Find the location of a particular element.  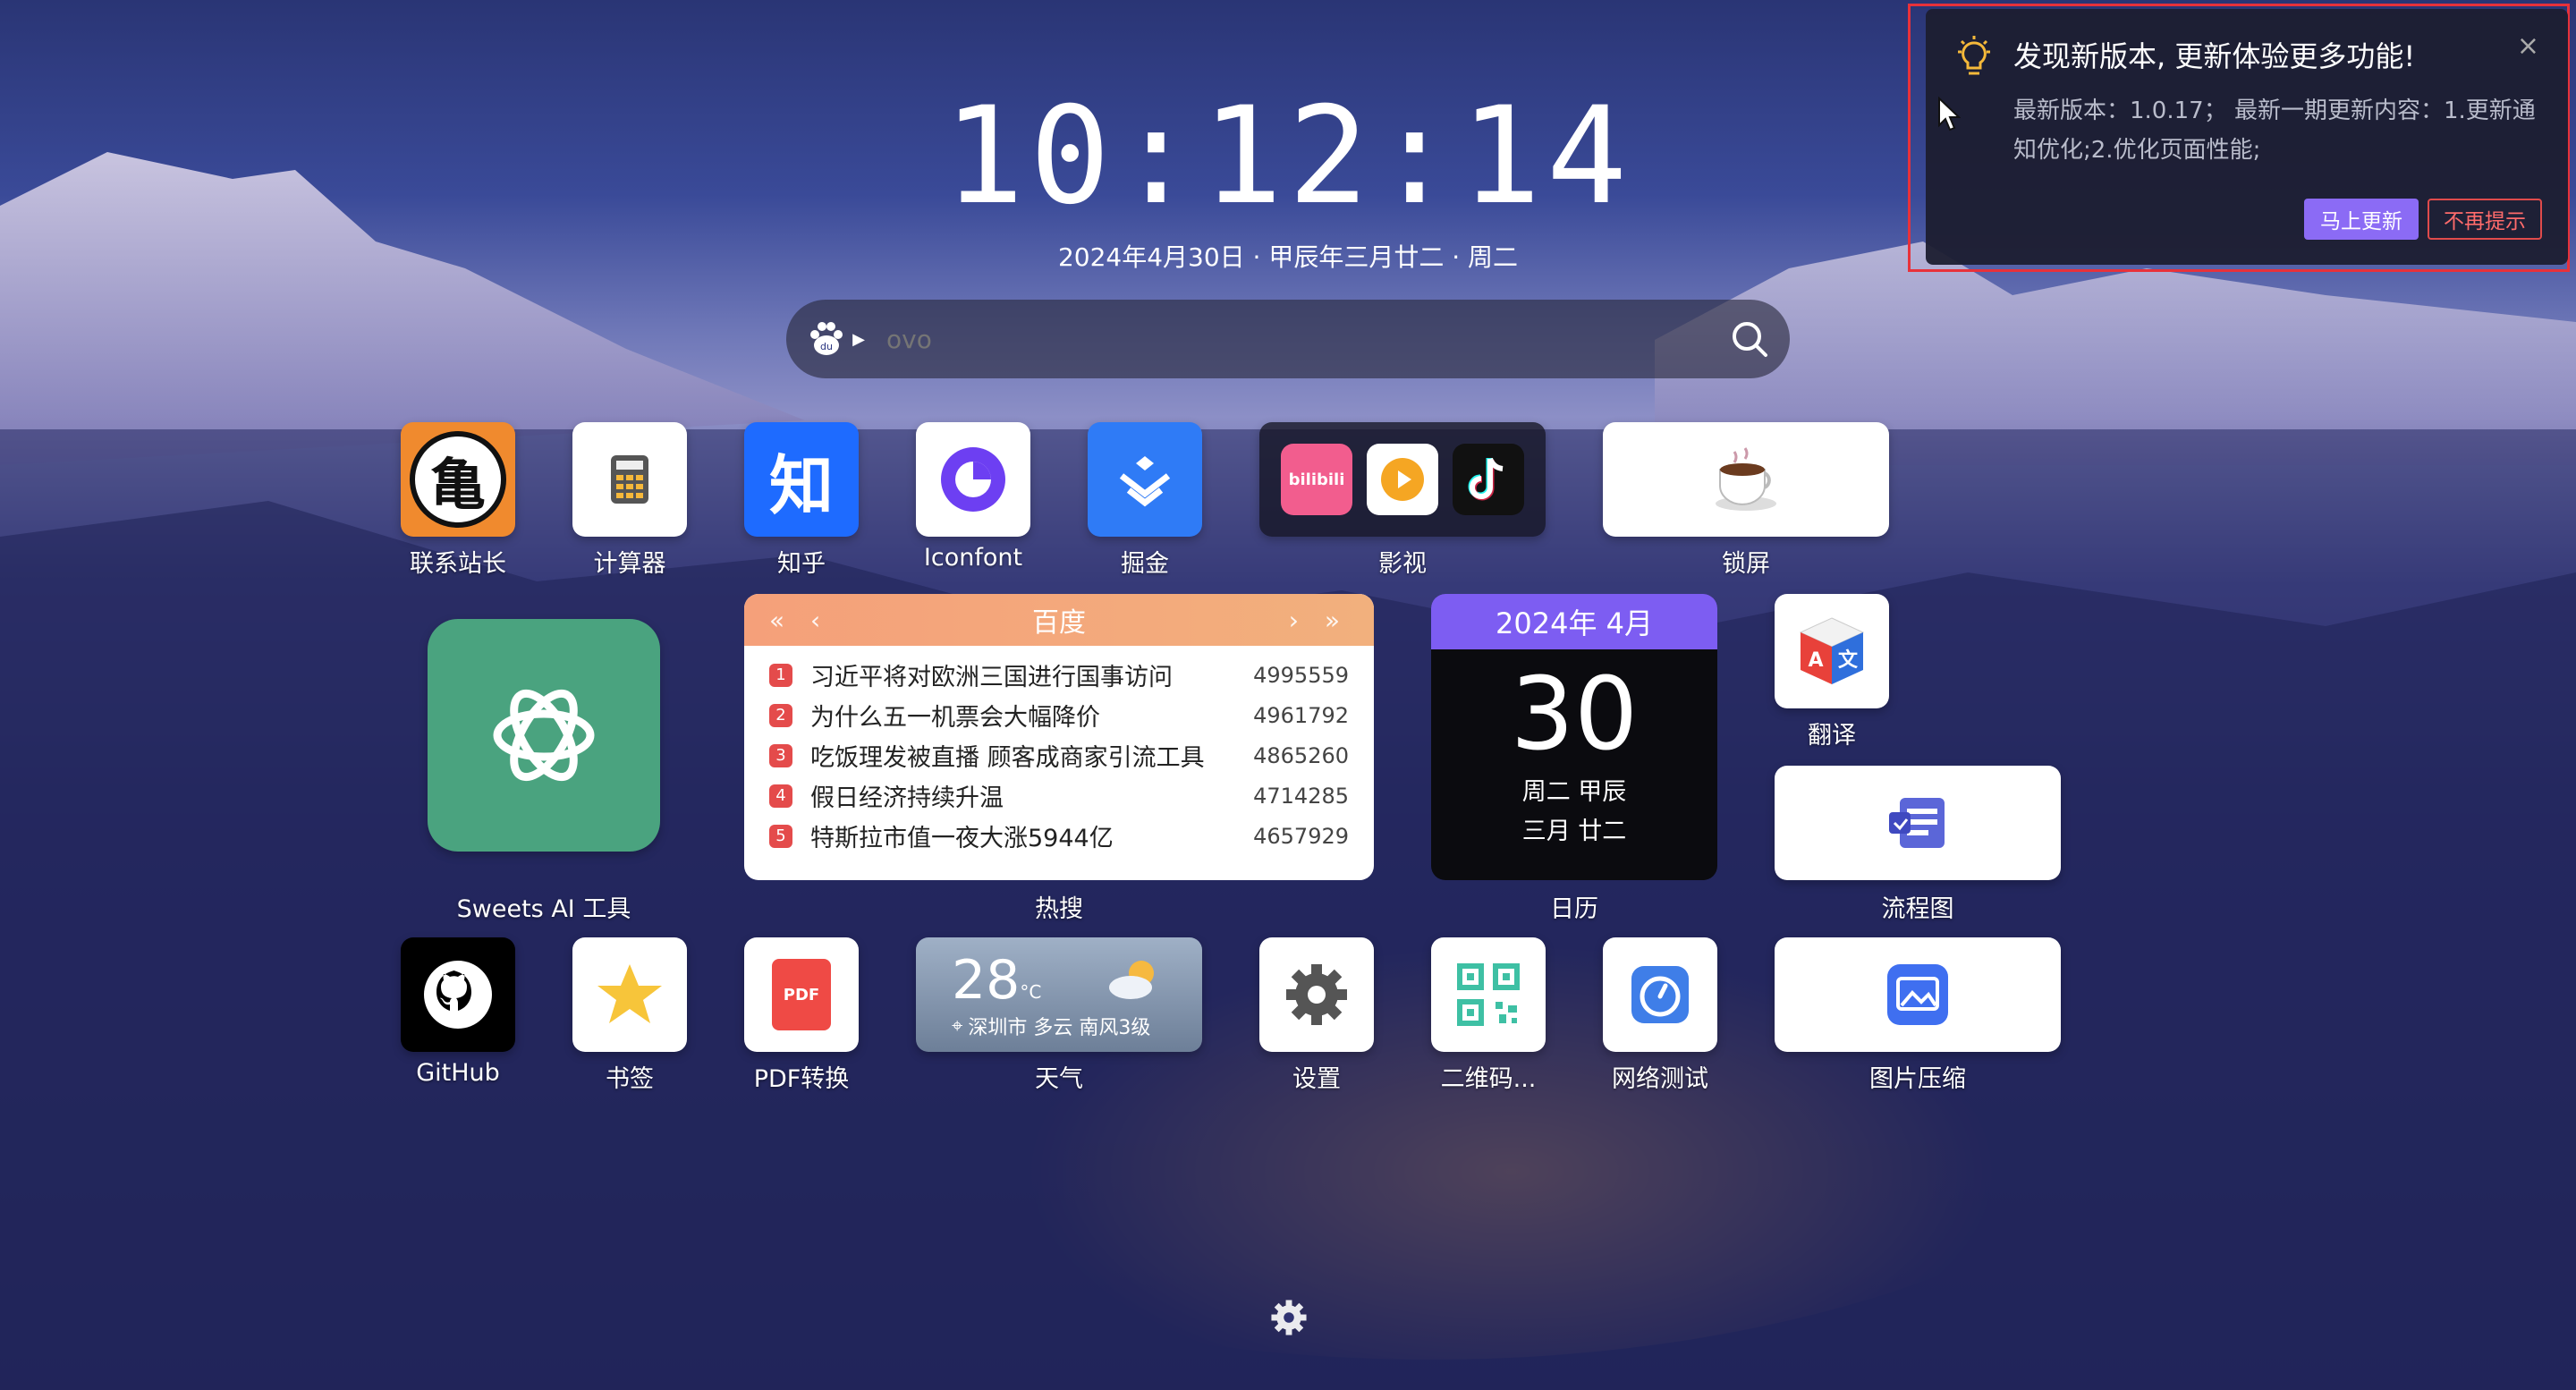

rank-badge: 1 is located at coordinates (780, 675).